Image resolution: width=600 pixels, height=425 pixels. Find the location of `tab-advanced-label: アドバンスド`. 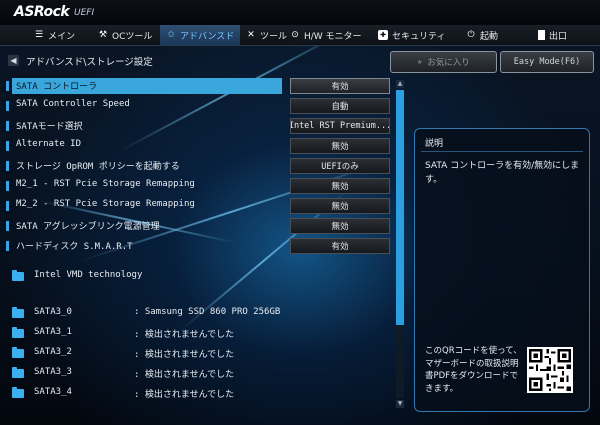

tab-advanced-label: アドバンスド is located at coordinates (207, 36).